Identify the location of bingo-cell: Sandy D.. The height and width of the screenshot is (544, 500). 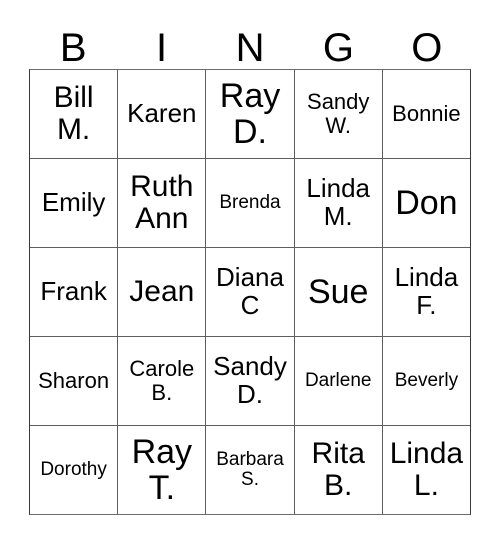
(249, 381).